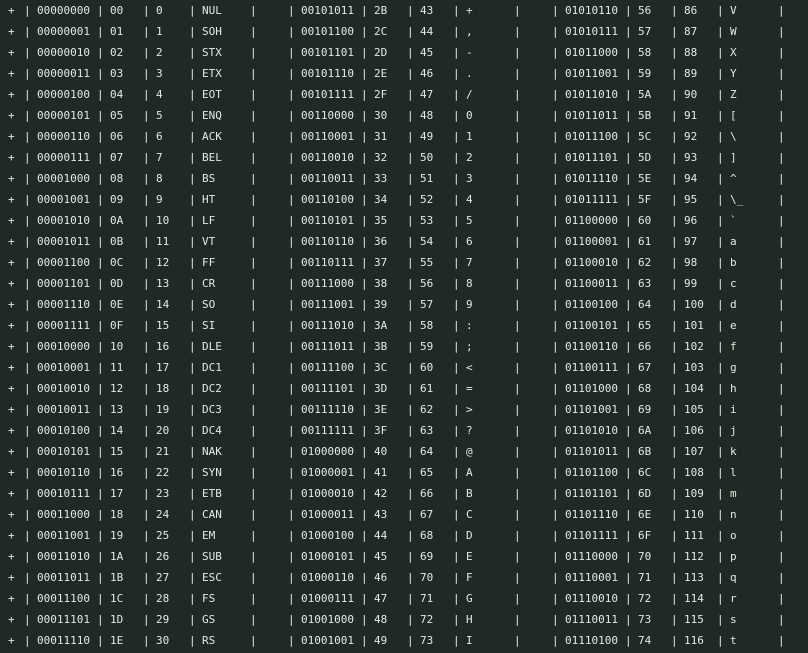 The height and width of the screenshot is (653, 808). Describe the element at coordinates (327, 94) in the screenshot. I see `binary-cell: 00101111` at that location.